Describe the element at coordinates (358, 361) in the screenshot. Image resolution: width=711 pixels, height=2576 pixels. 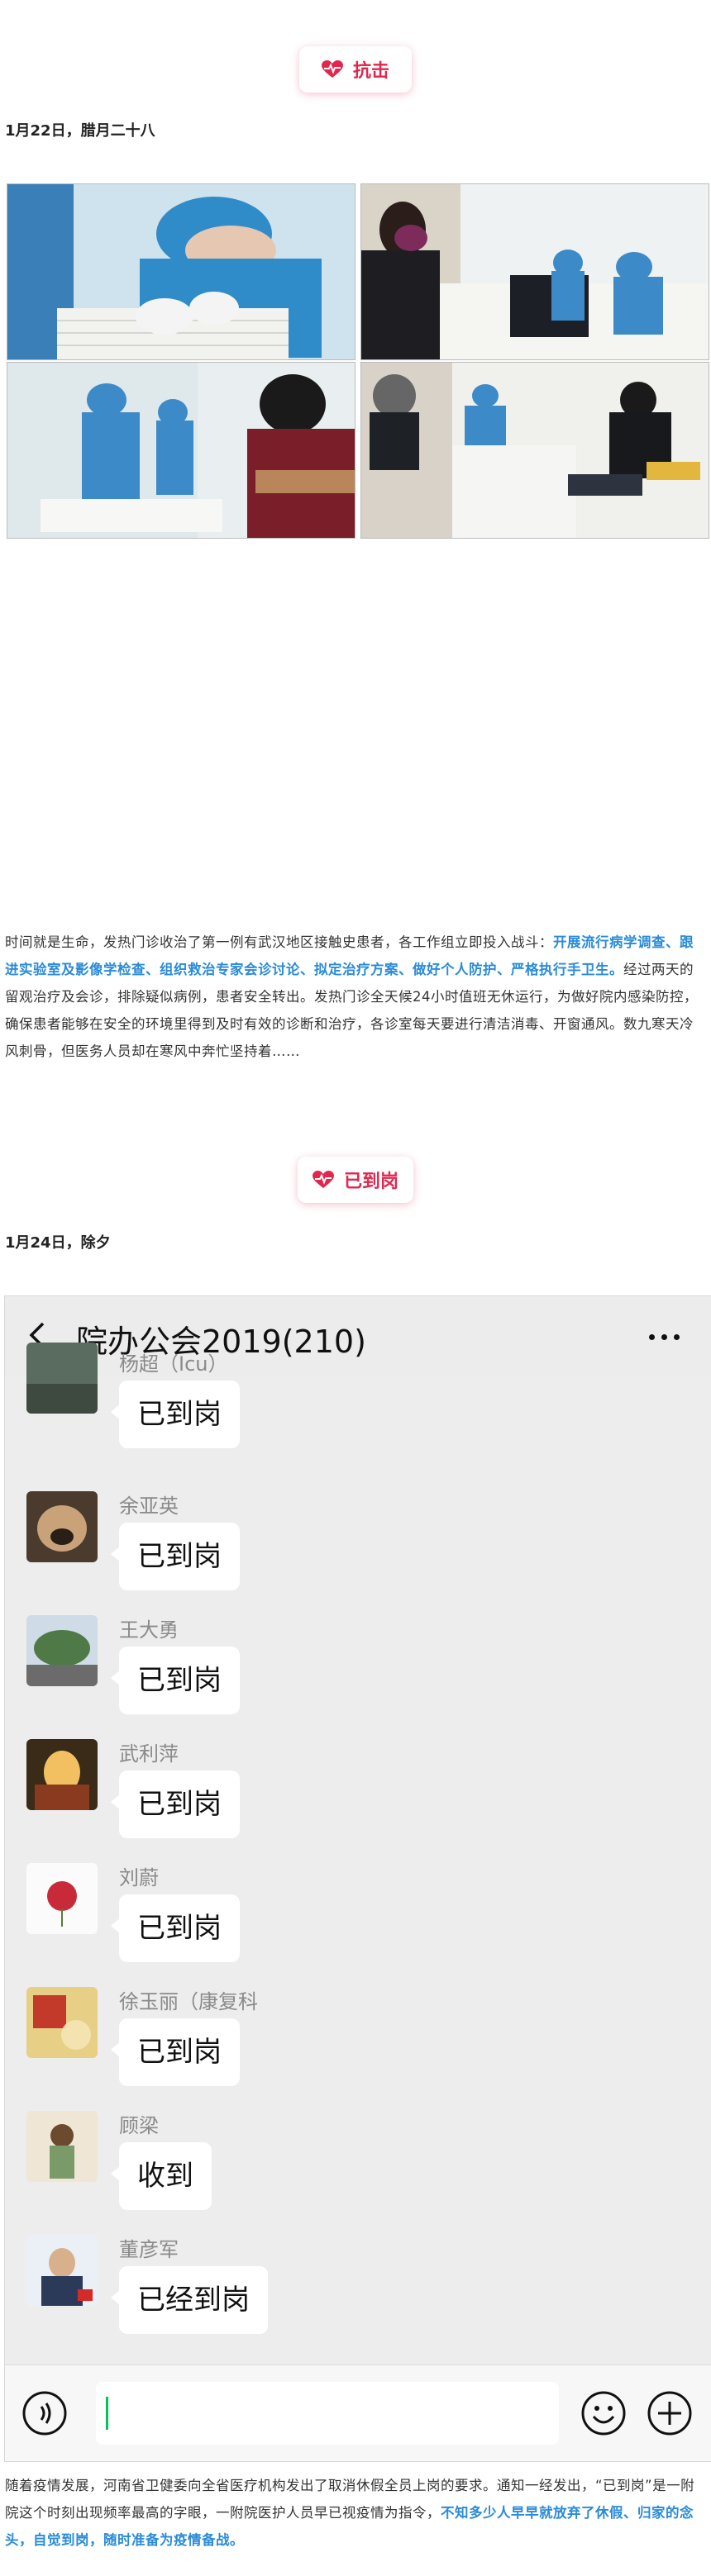
I see `photo-grid` at that location.